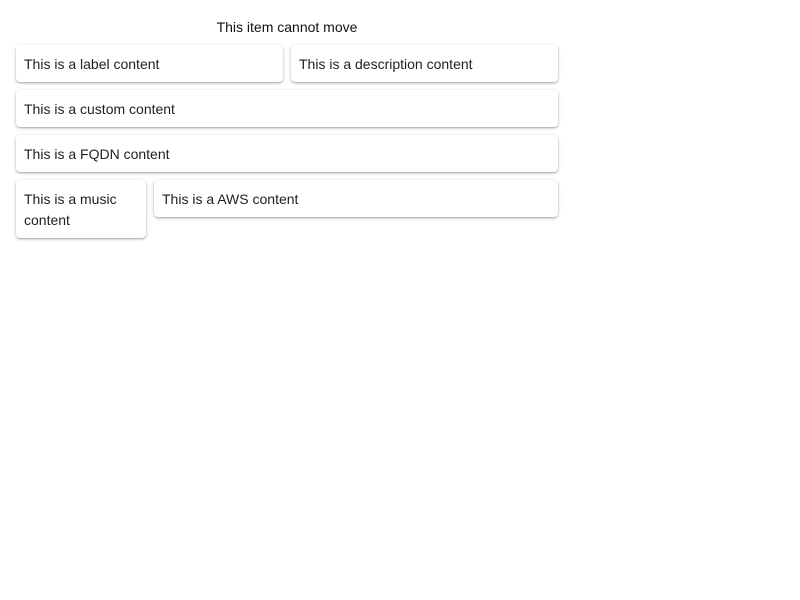 The image size is (800, 600). Describe the element at coordinates (287, 153) in the screenshot. I see `draggable-card-fqdn: This is a FQDN content` at that location.